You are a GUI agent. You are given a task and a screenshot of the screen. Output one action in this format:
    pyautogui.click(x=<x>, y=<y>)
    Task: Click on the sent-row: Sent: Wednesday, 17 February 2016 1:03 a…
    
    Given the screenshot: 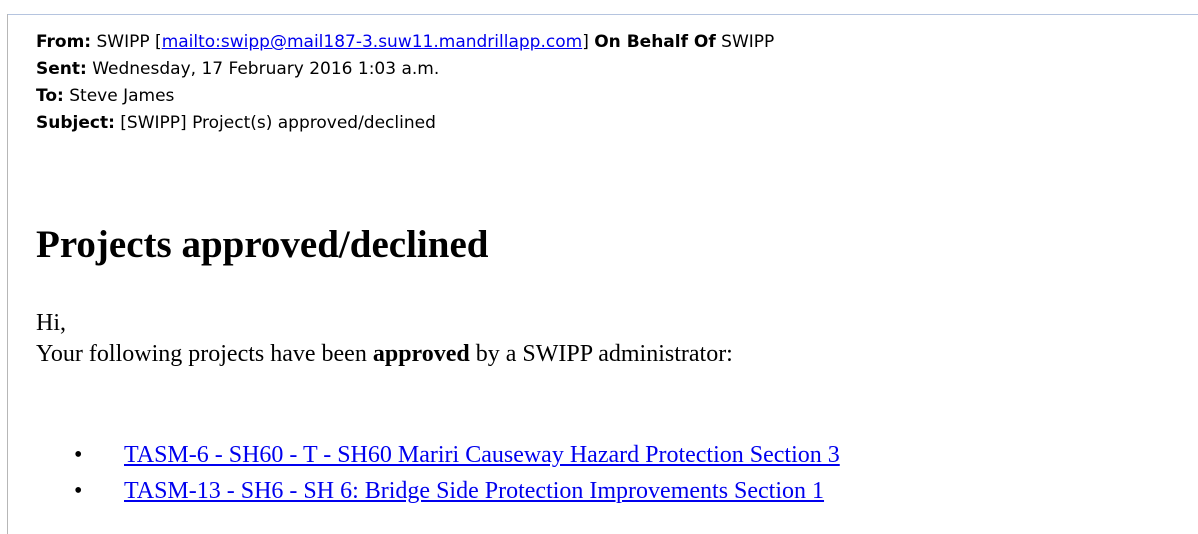 What is the action you would take?
    pyautogui.click(x=405, y=69)
    